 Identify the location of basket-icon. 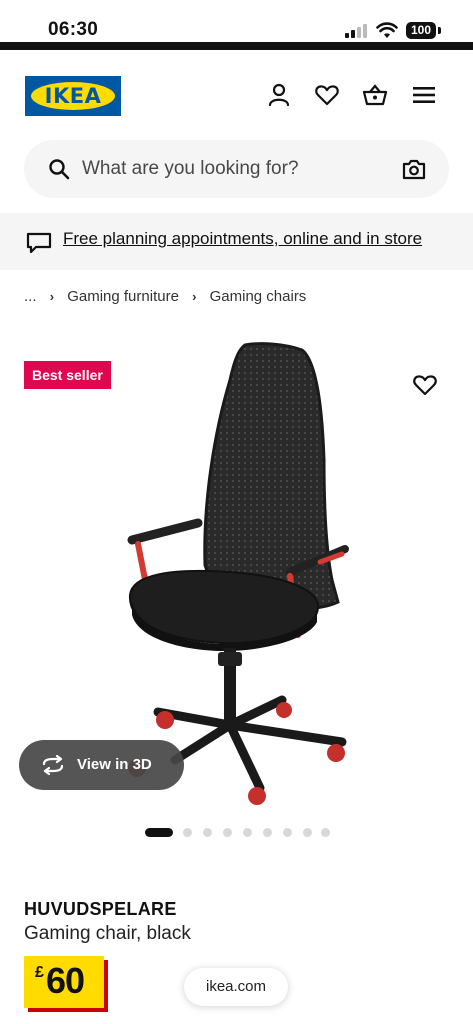
(375, 95).